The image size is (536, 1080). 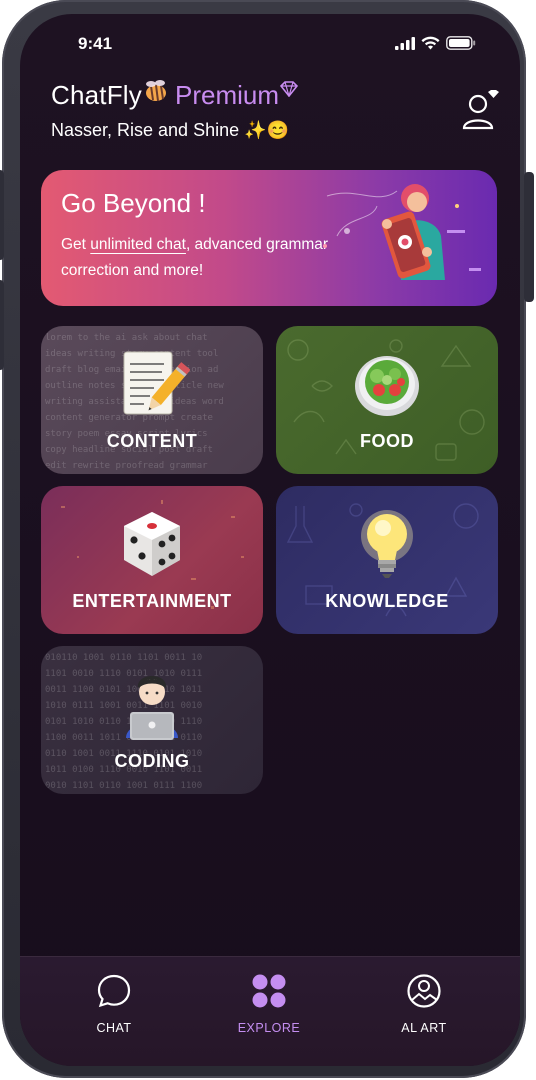 What do you see at coordinates (387, 601) in the screenshot?
I see `category-label: KNOWLEDGE` at bounding box center [387, 601].